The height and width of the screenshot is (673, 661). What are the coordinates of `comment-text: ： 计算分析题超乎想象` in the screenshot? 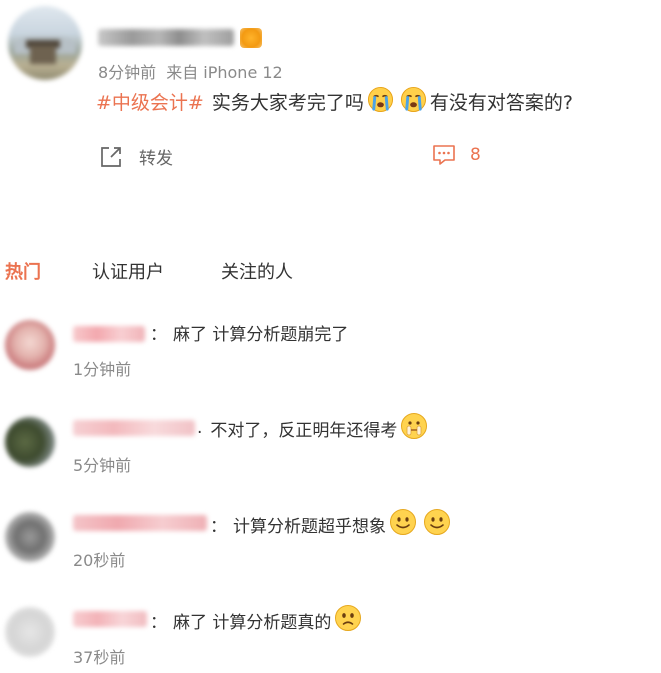 It's located at (330, 524).